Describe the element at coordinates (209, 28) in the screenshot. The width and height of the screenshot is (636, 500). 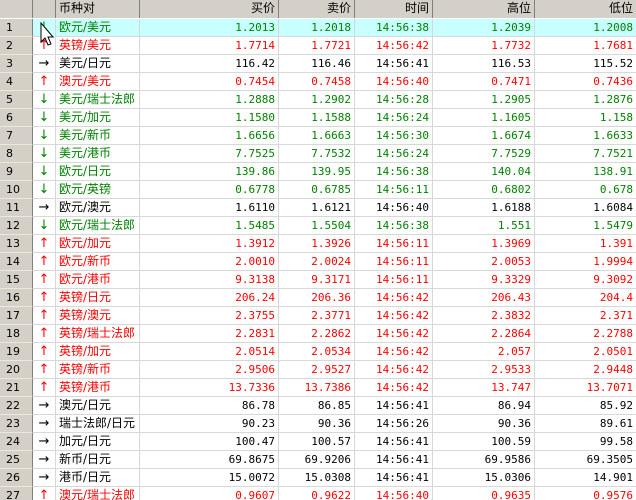
I see `bid-price: 1.2013` at that location.